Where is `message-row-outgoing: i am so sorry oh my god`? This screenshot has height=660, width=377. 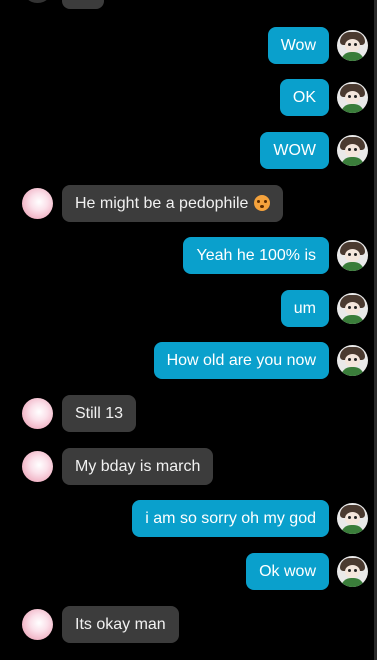 message-row-outgoing: i am so sorry oh my god is located at coordinates (187, 518).